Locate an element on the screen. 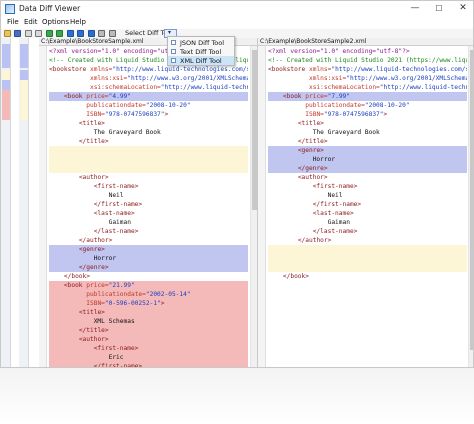 The height and width of the screenshot is (424, 474). menu-item-label: Text Diff Tool is located at coordinates (201, 52).